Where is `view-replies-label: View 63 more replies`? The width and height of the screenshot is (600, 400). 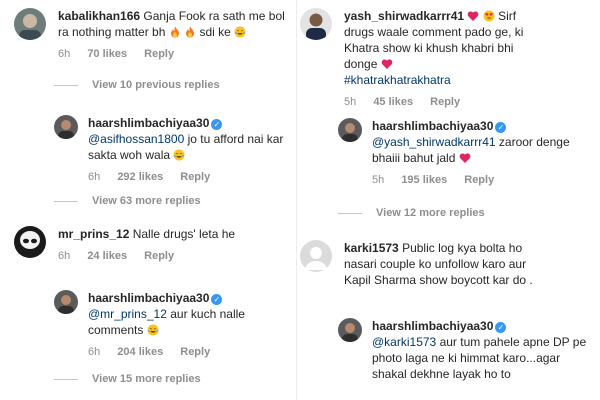
view-replies-label: View 63 more replies is located at coordinates (146, 201).